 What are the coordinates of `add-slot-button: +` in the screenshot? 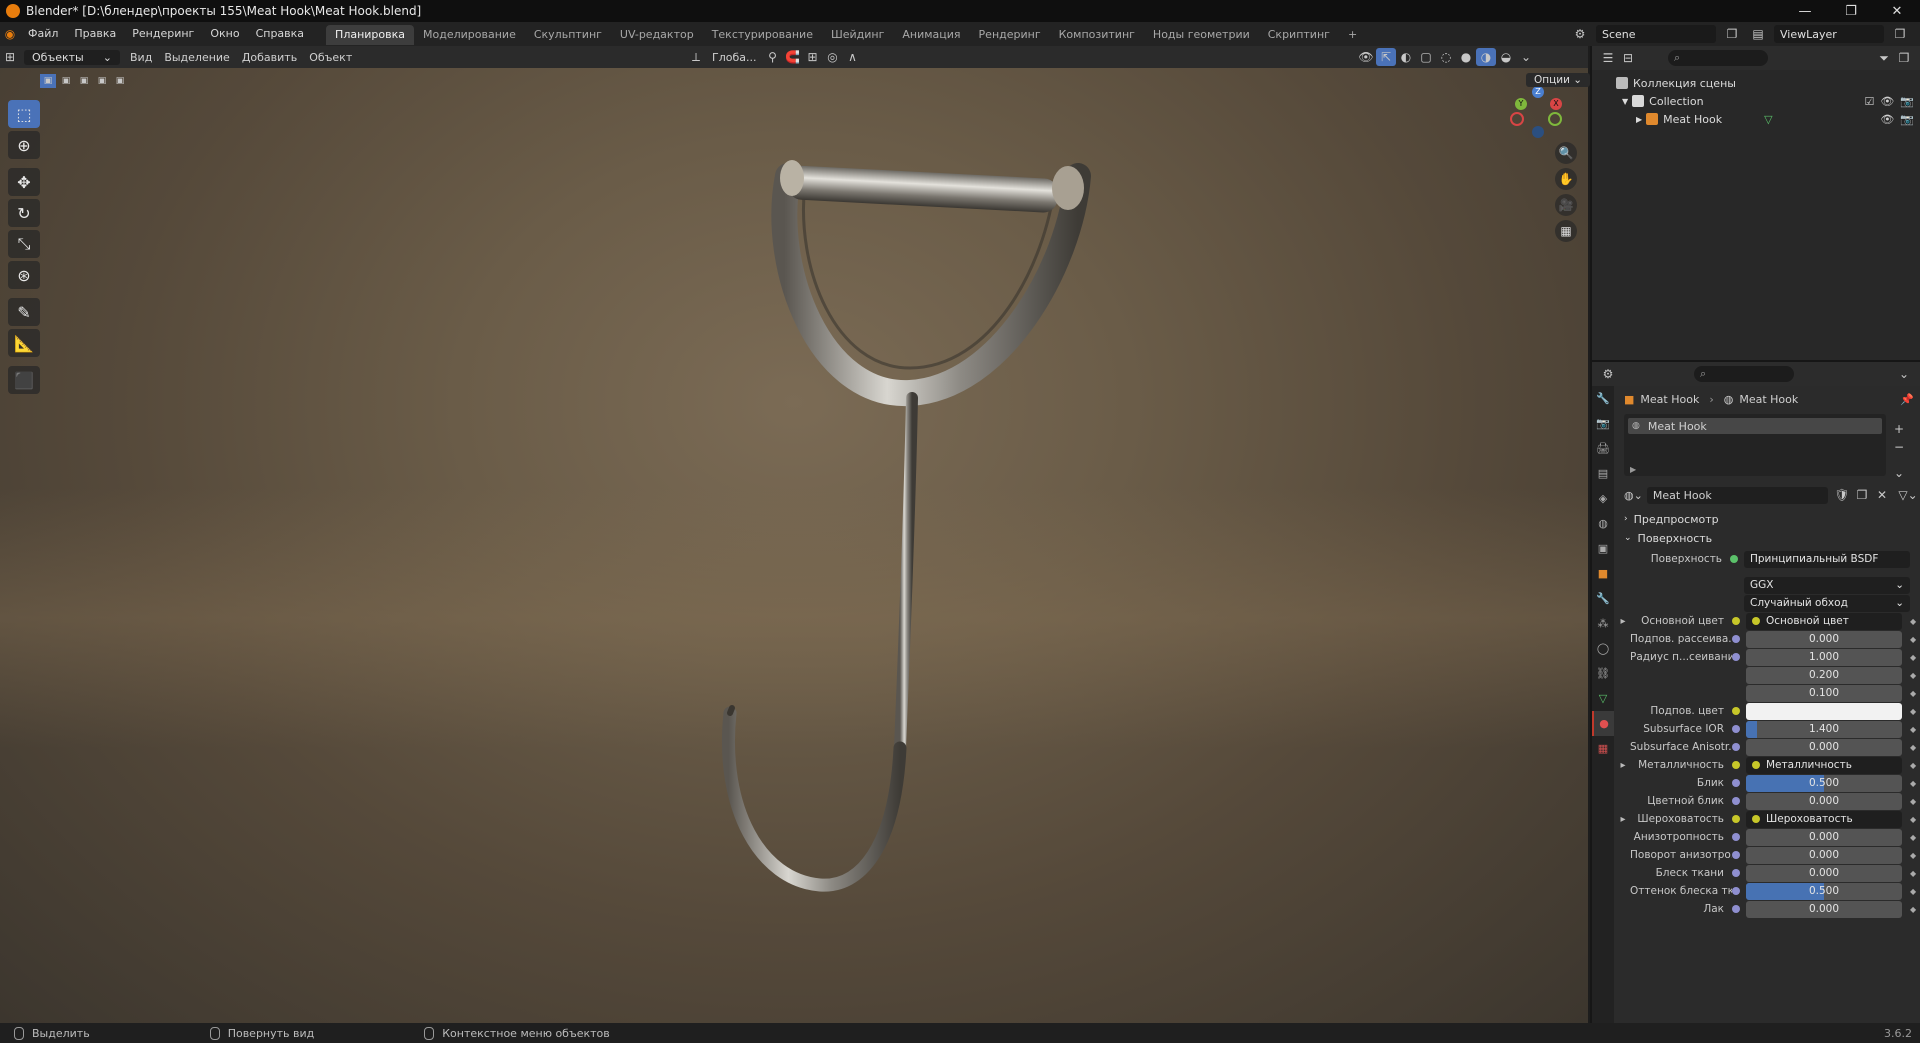 It's located at (1899, 429).